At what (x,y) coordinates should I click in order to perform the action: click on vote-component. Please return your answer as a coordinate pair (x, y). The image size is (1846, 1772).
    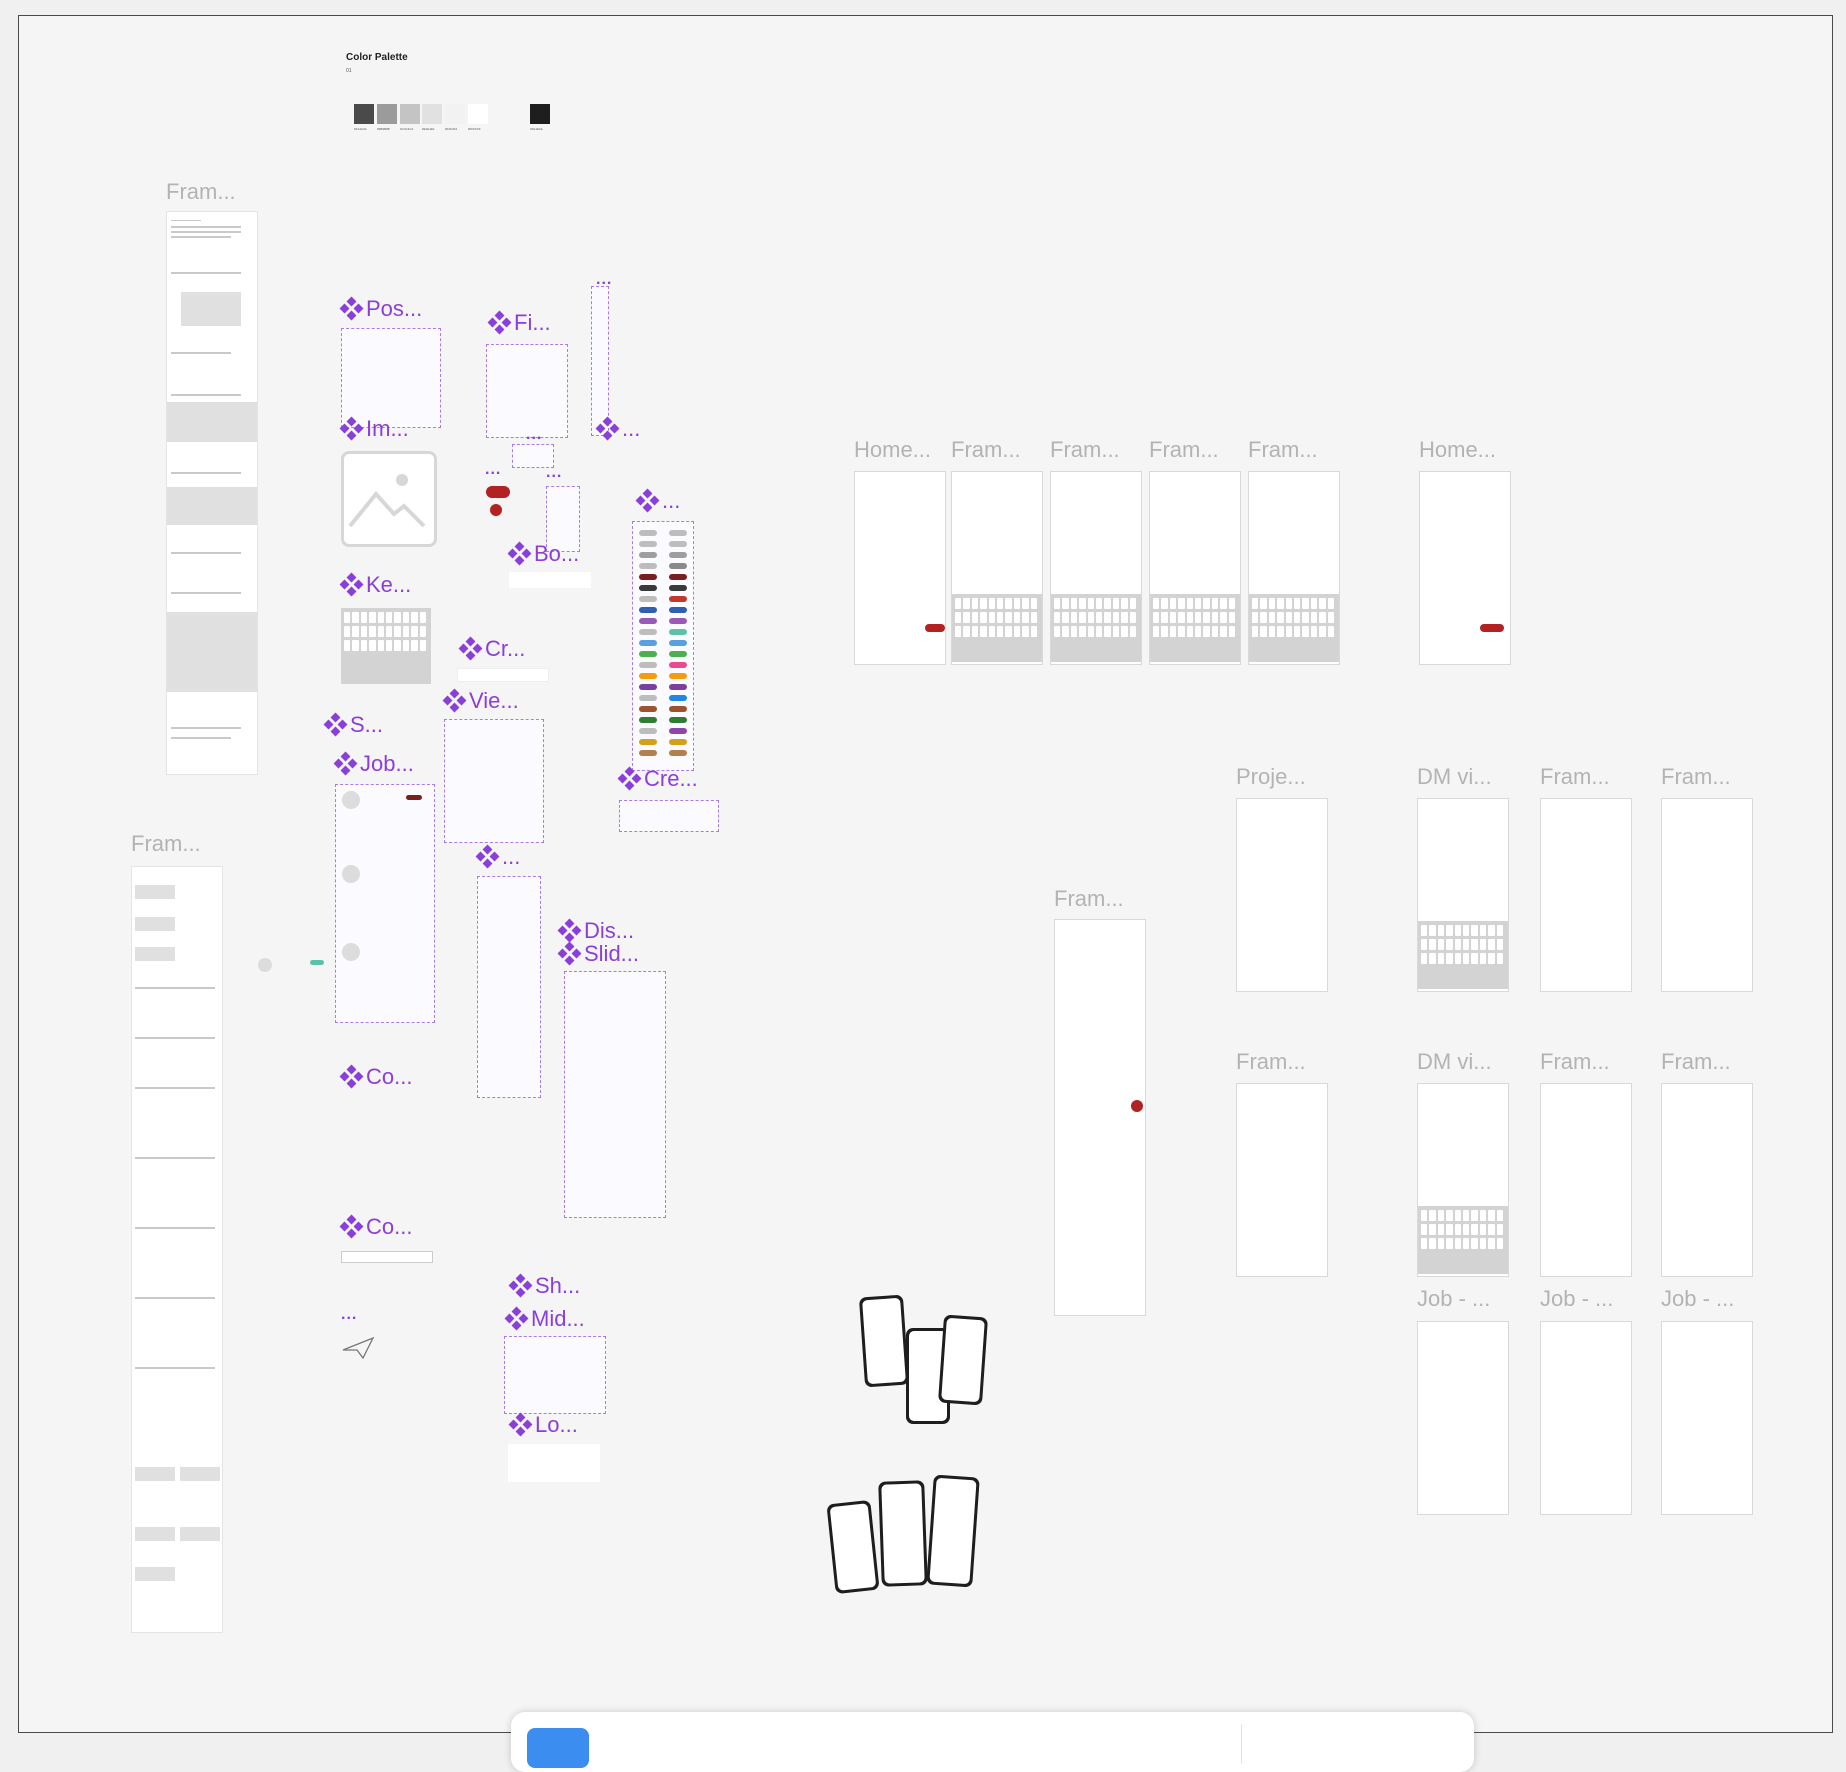
    Looking at the image, I should click on (600, 361).